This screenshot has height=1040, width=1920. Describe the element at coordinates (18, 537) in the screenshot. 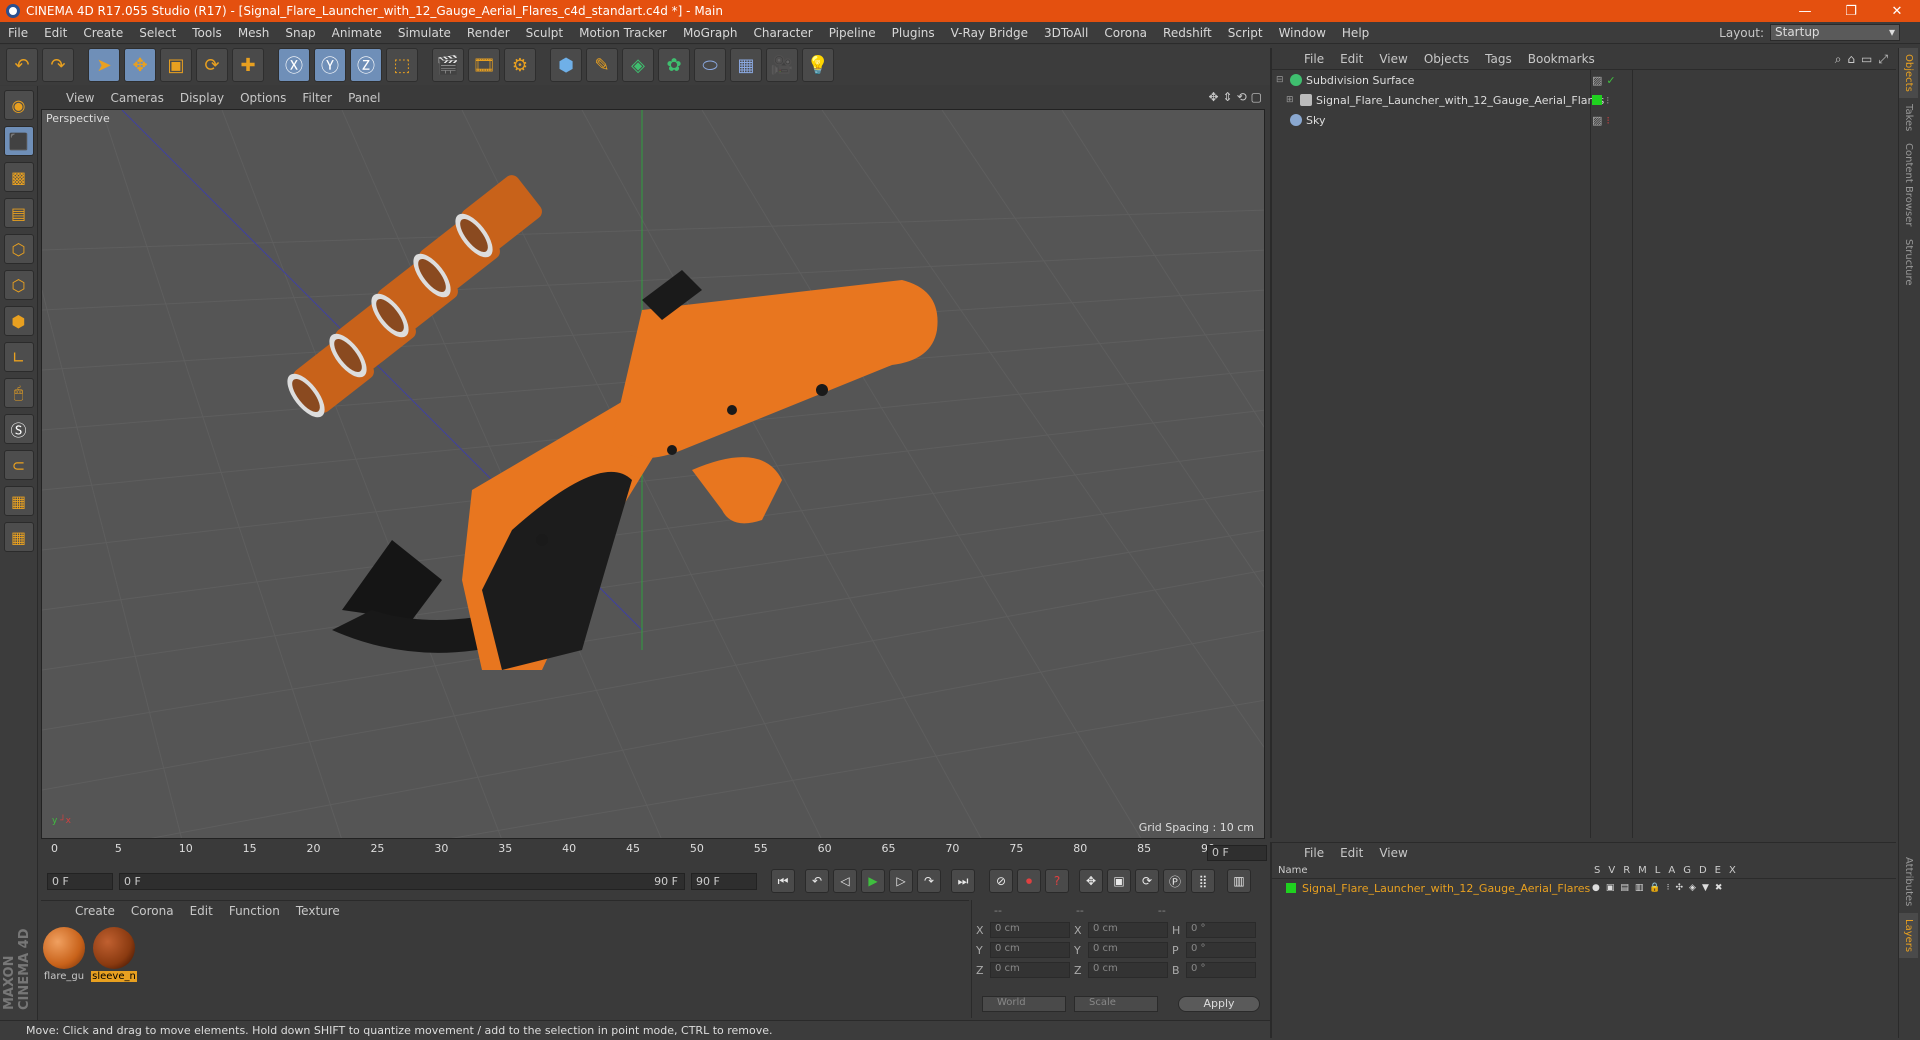

I see `planar-workplane-icon: ▦` at that location.